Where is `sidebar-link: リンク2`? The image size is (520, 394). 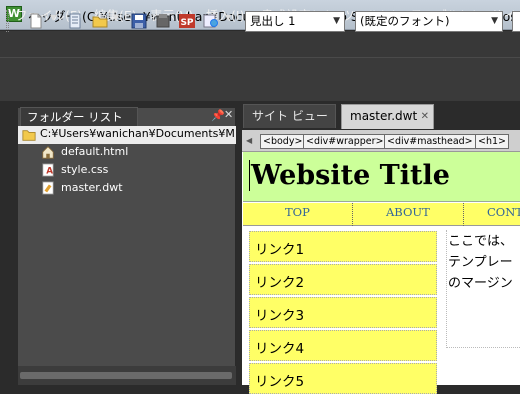
sidebar-link: リンク2 is located at coordinates (343, 279).